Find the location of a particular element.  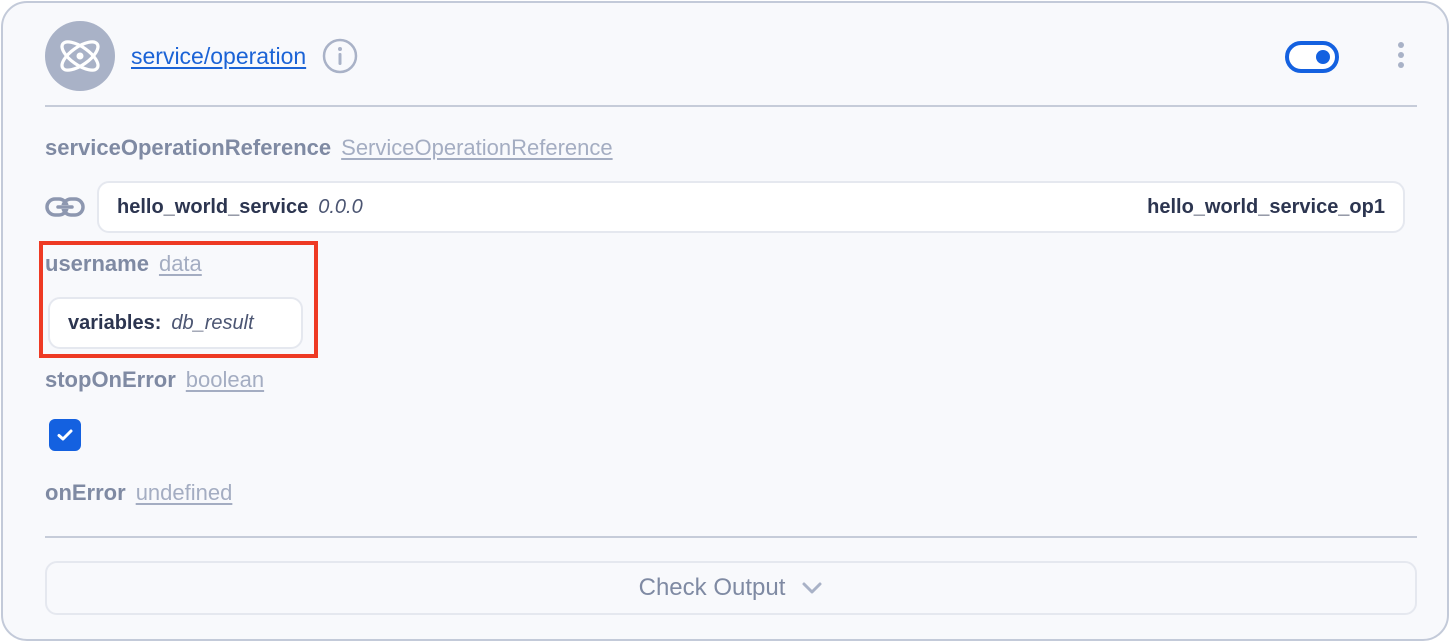

atom-icon is located at coordinates (80, 56).